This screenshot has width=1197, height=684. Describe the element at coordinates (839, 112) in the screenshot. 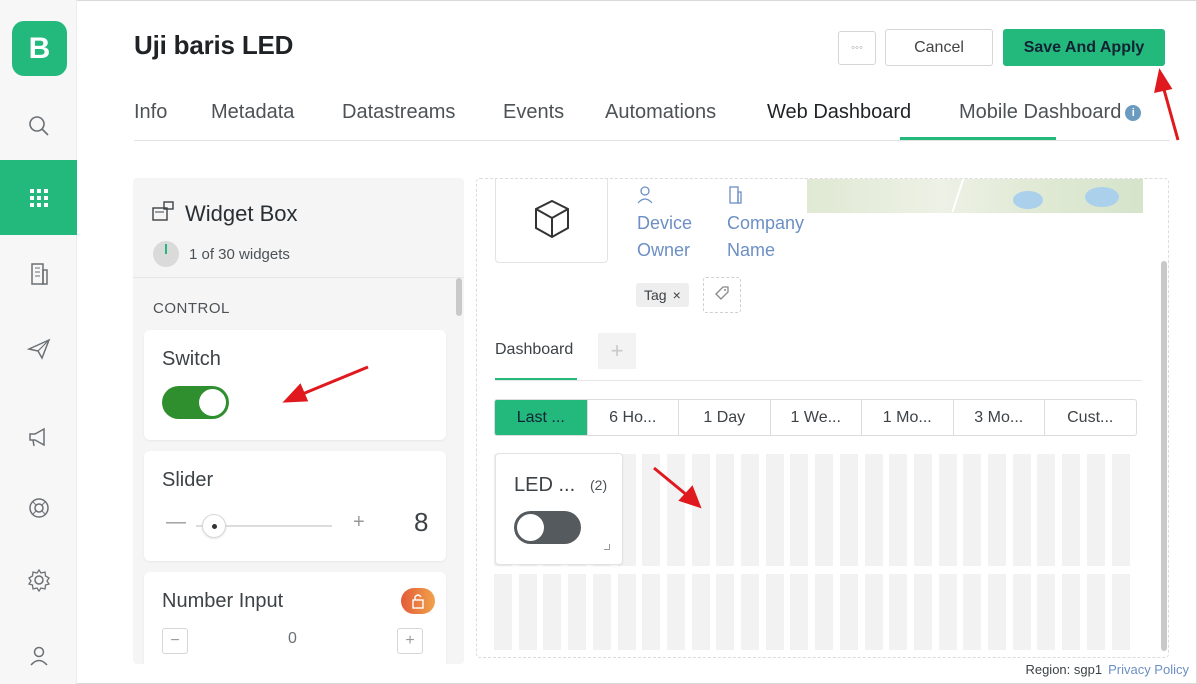

I see `tab-web-dashboard: Web Dashboard` at that location.